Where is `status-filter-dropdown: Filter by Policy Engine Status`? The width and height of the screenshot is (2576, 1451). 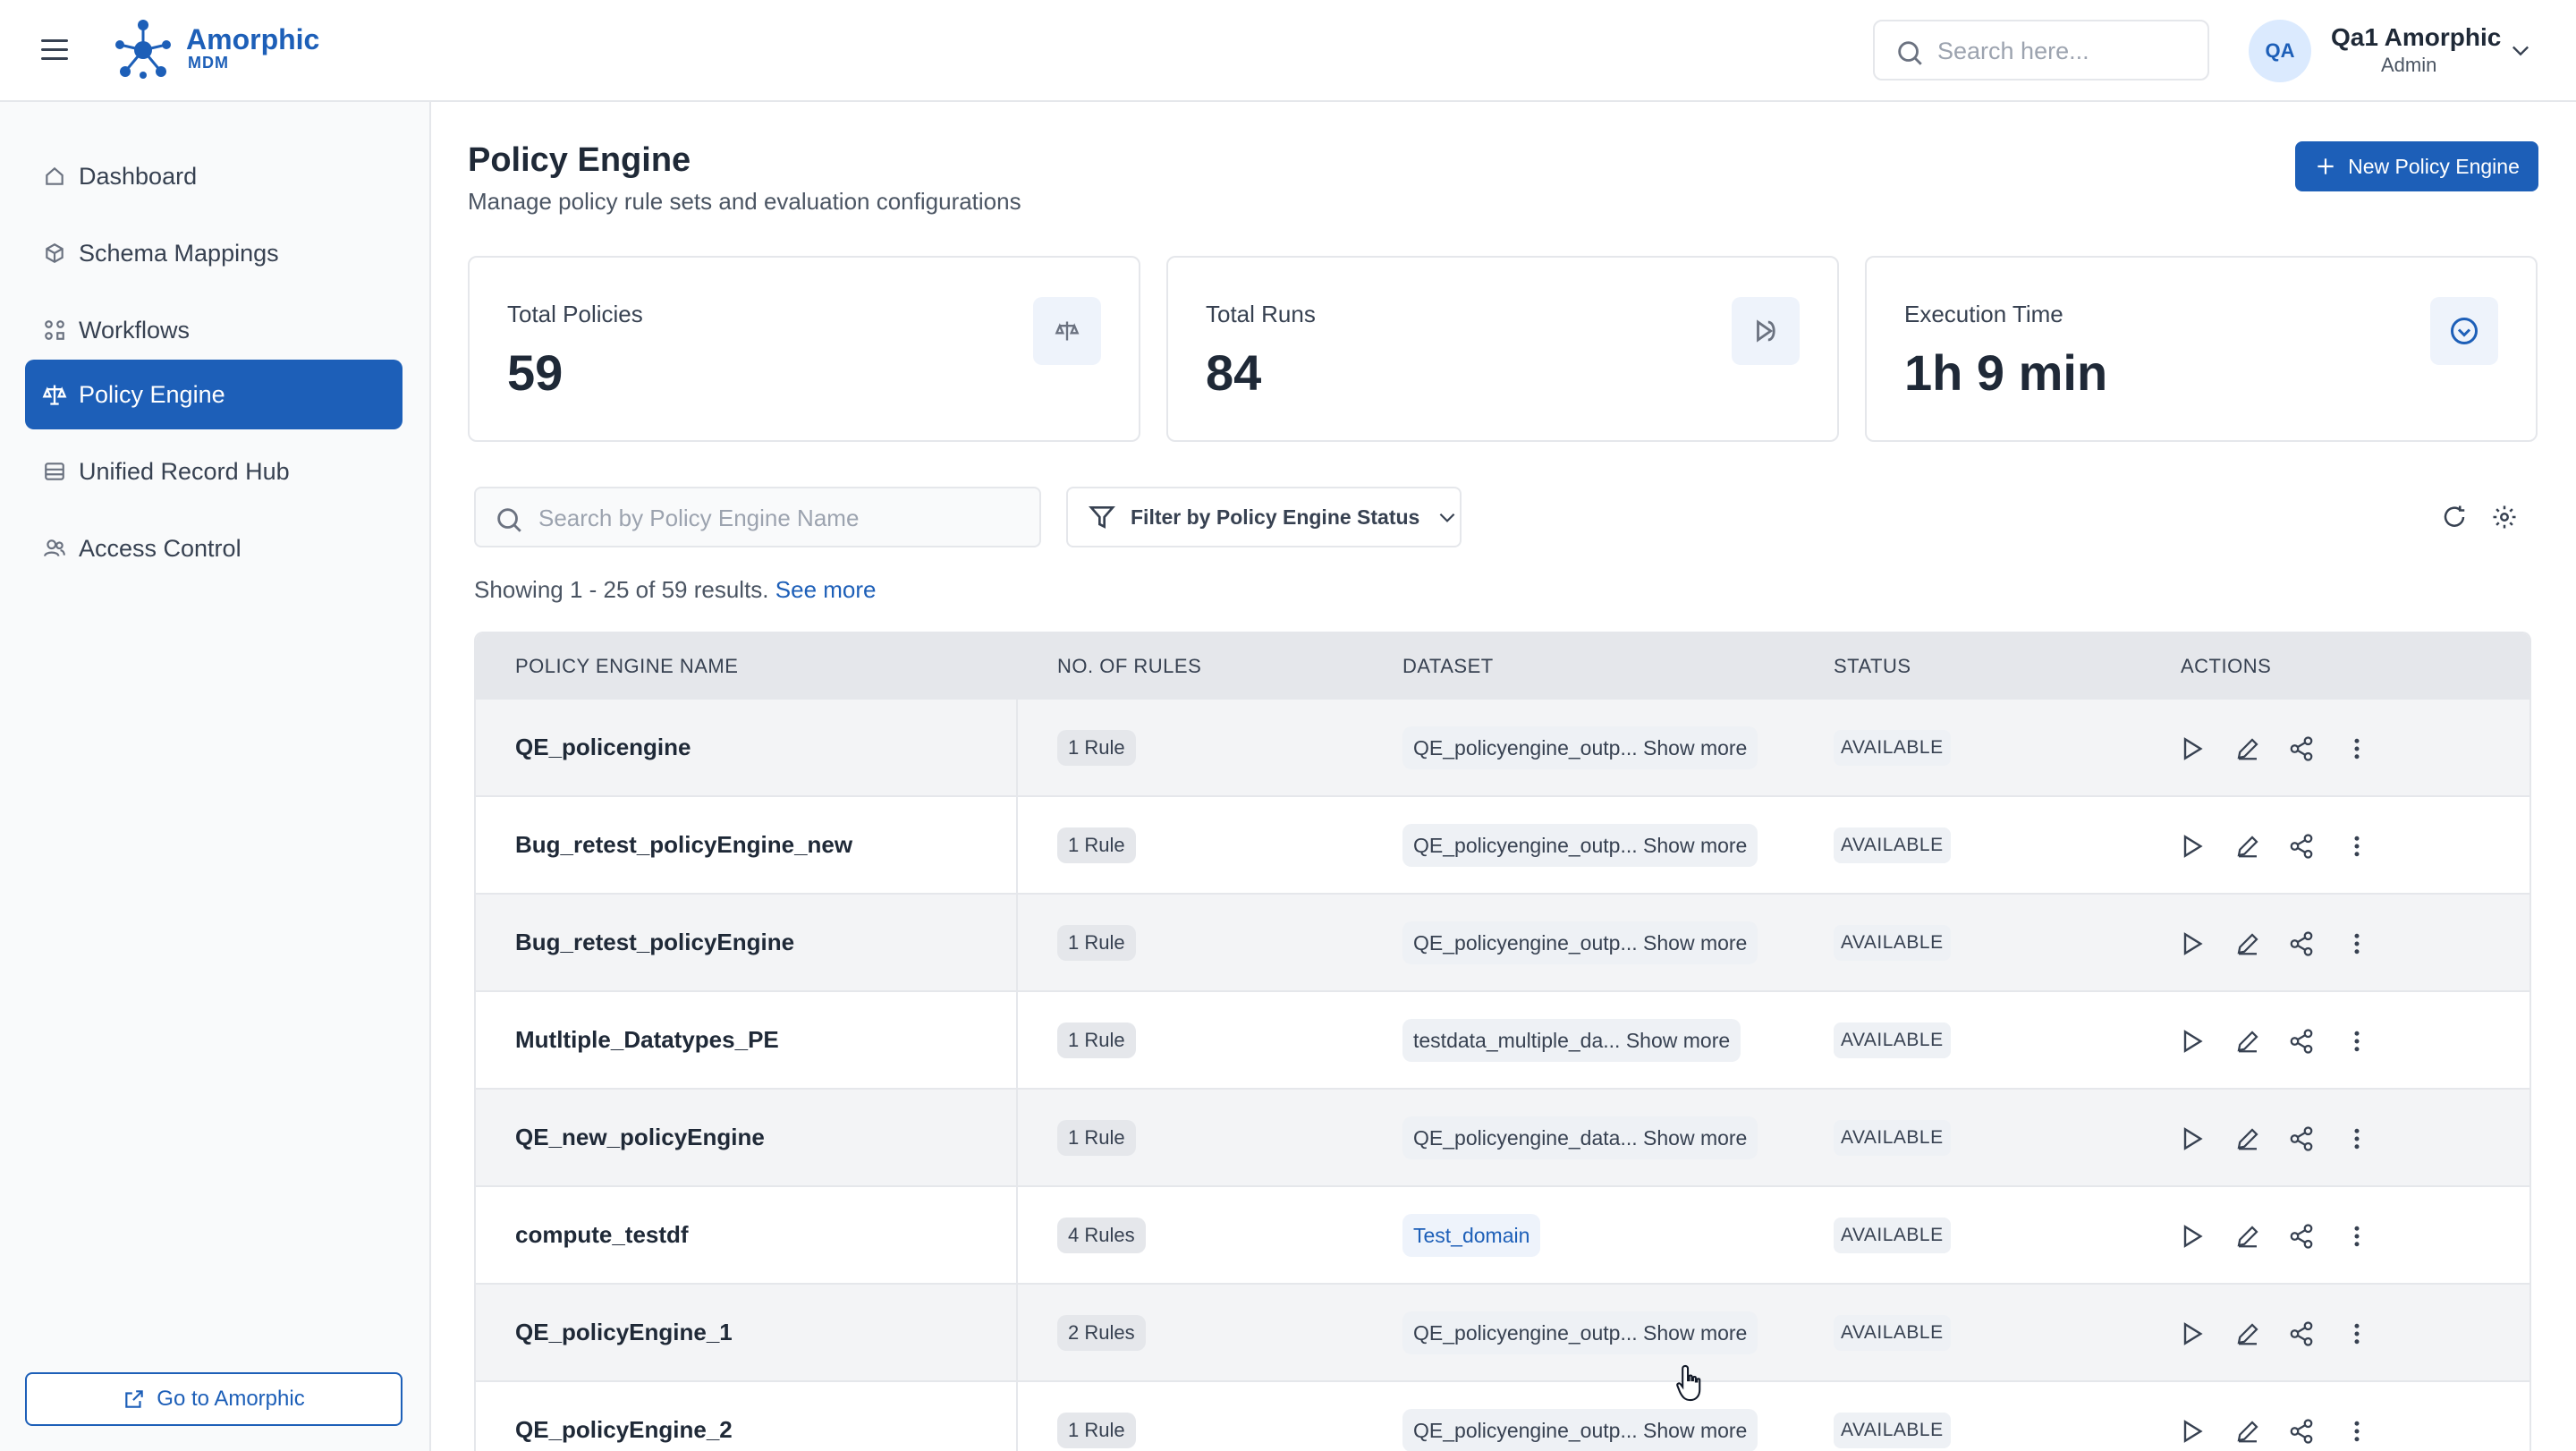
status-filter-dropdown: Filter by Policy Engine Status is located at coordinates (1264, 517).